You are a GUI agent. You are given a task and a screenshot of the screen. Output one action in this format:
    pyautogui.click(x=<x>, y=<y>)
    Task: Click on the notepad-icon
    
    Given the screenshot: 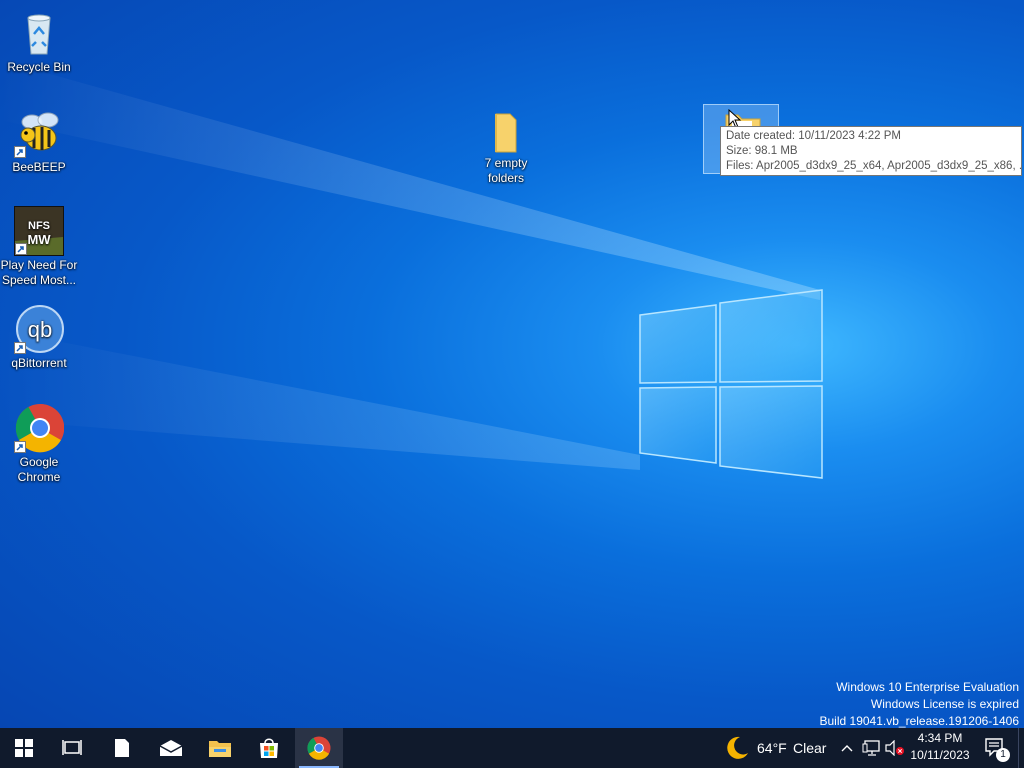 What is the action you would take?
    pyautogui.click(x=122, y=748)
    